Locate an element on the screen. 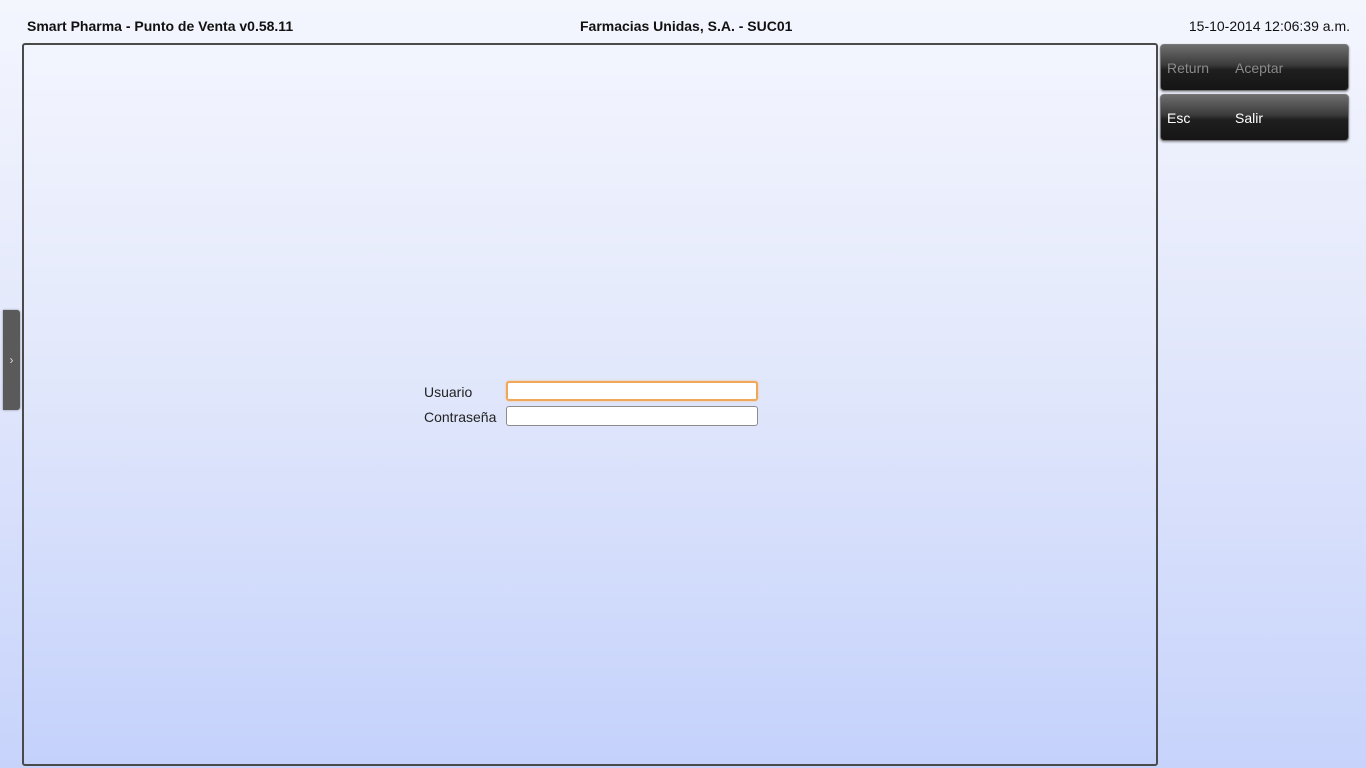 This screenshot has height=768, width=1366. side-panel-toggle: › is located at coordinates (11, 360).